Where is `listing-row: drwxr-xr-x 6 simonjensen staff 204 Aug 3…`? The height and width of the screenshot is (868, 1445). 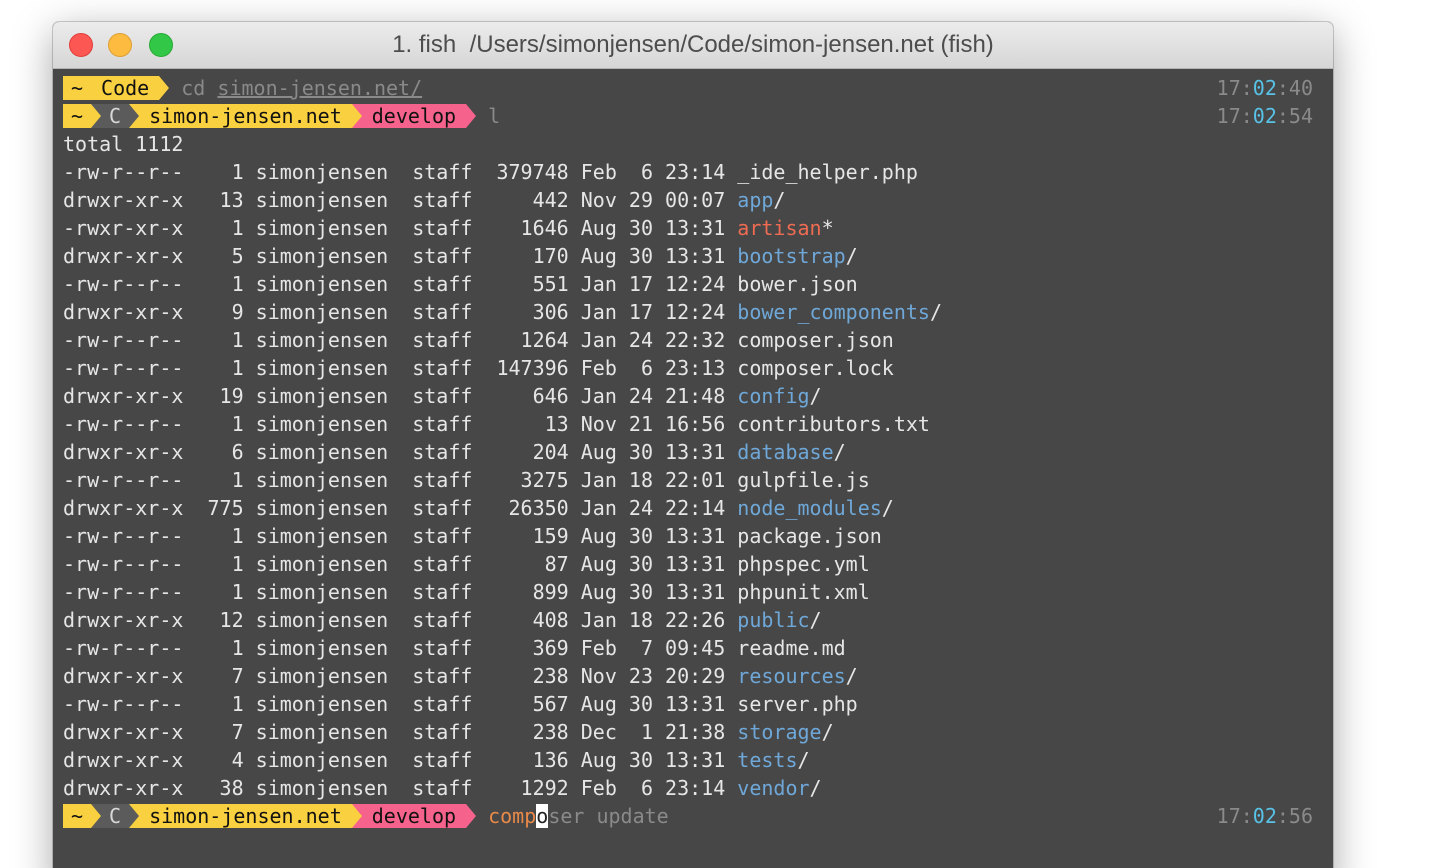
listing-row: drwxr-xr-x 6 simonjensen staff 204 Aug 3… is located at coordinates (698, 452).